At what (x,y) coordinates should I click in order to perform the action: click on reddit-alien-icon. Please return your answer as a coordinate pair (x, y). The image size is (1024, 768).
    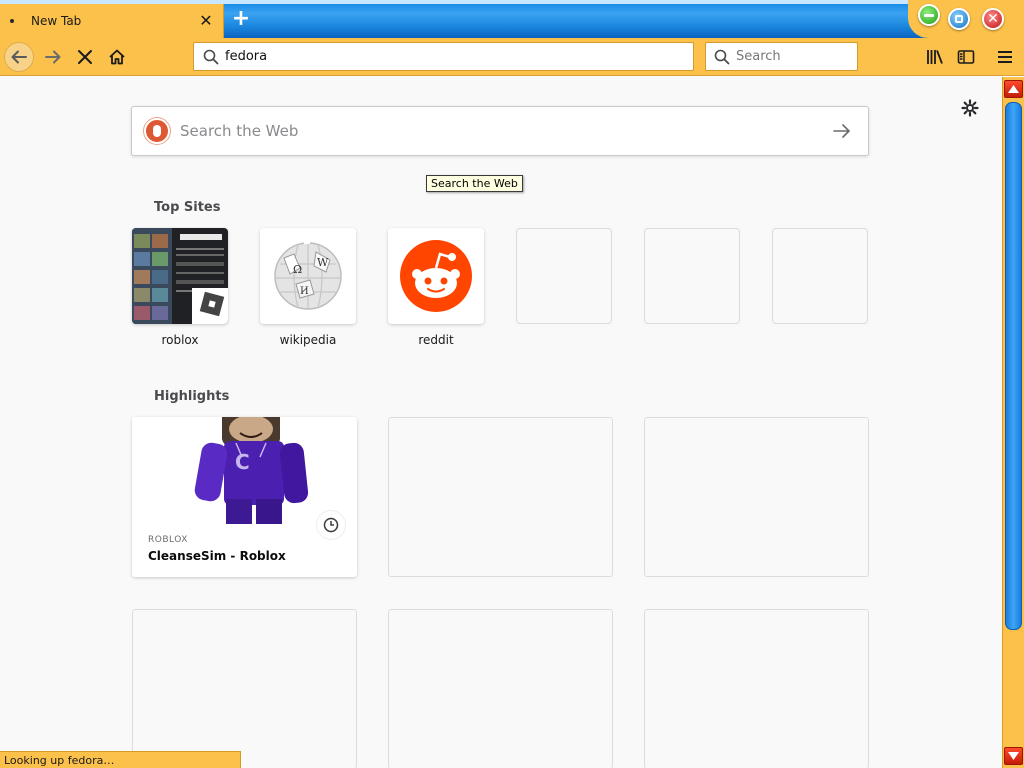
    Looking at the image, I should click on (436, 276).